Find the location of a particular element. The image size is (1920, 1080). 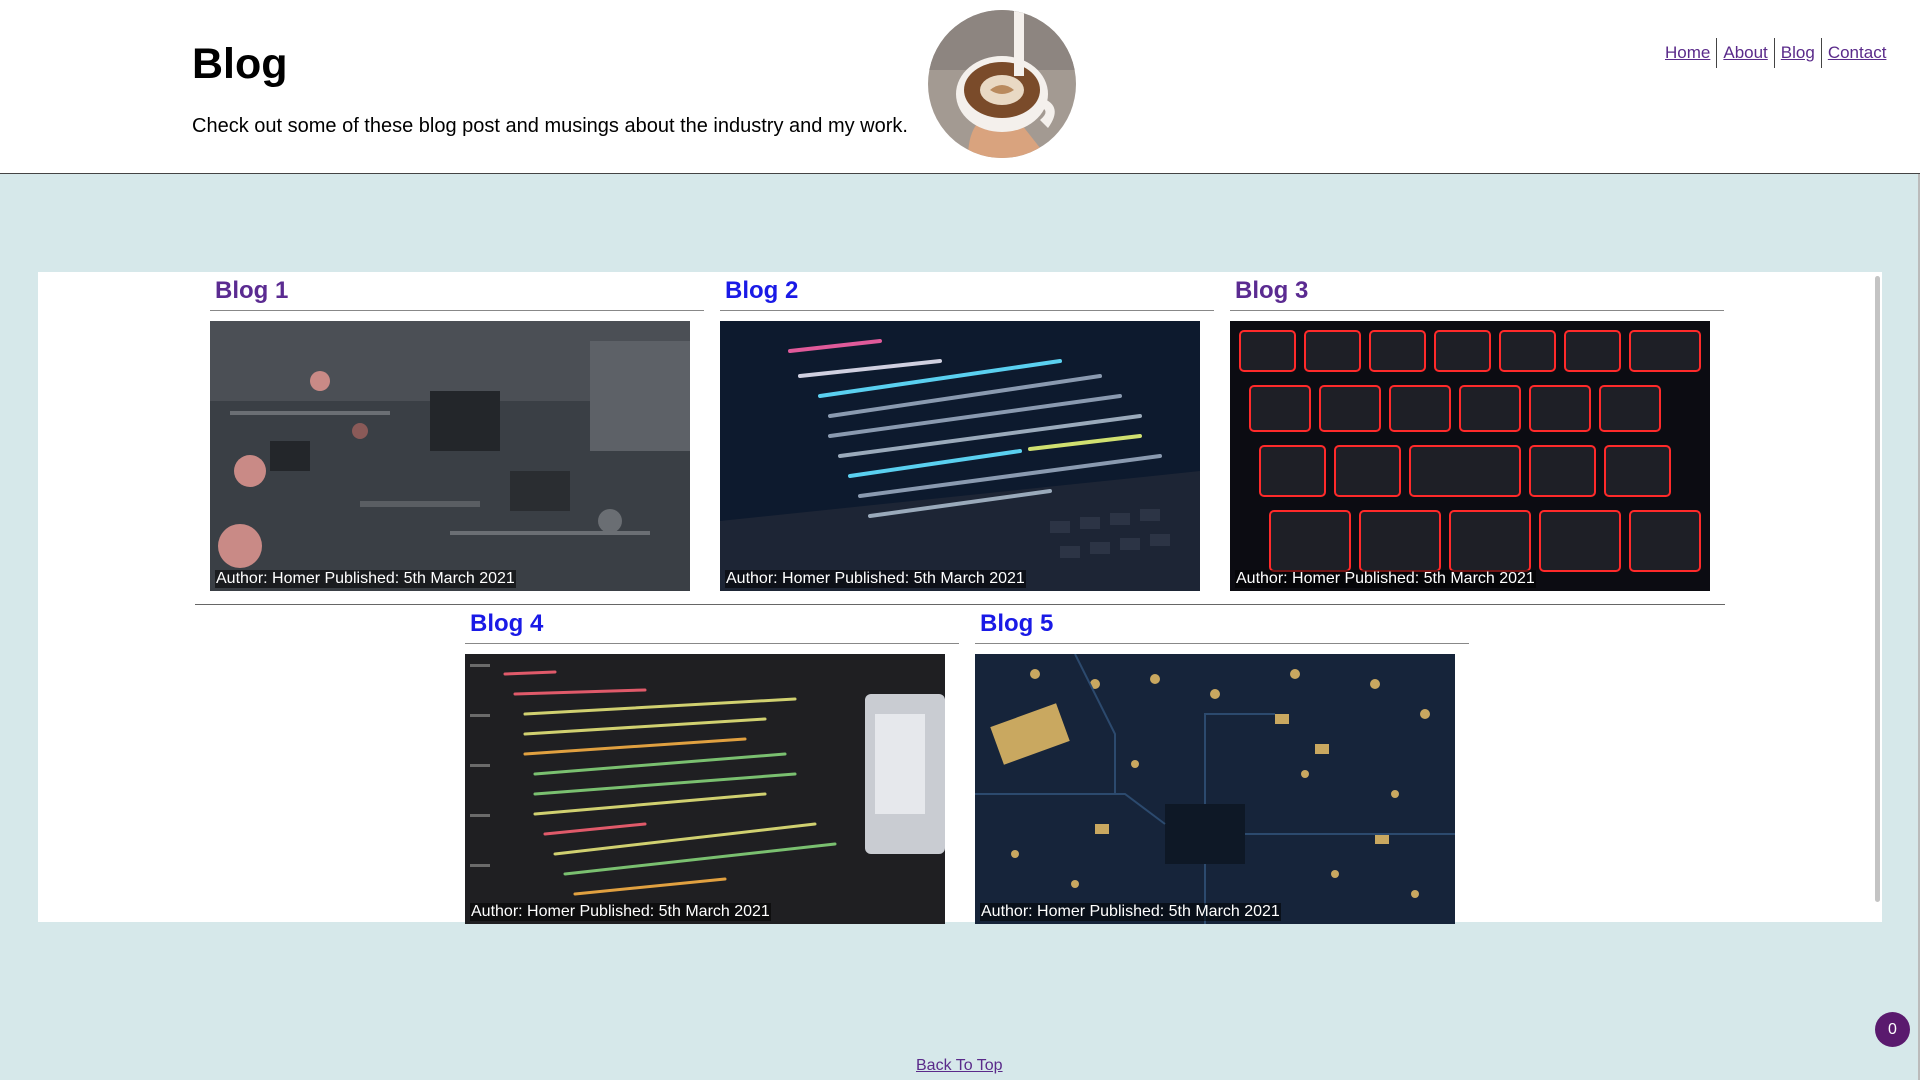

coffee-latte-icon is located at coordinates (1002, 84).